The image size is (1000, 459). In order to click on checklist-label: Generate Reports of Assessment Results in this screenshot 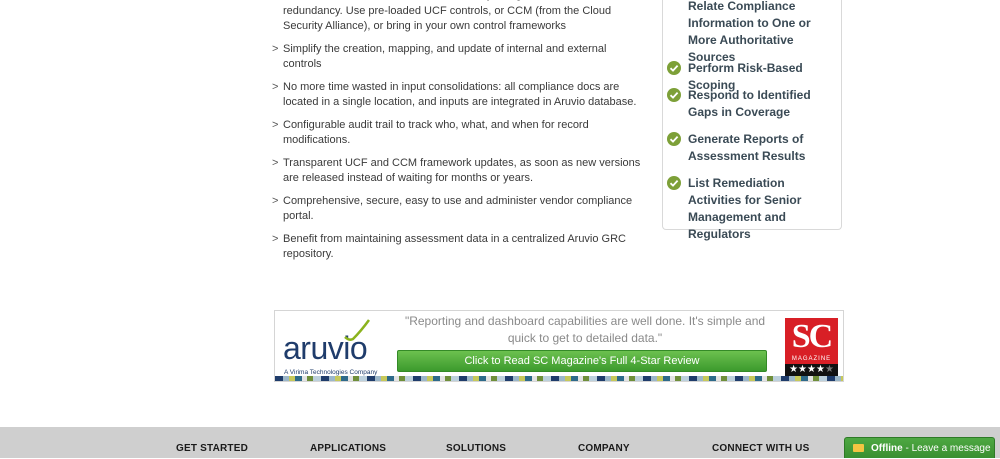, I will do `click(747, 147)`.